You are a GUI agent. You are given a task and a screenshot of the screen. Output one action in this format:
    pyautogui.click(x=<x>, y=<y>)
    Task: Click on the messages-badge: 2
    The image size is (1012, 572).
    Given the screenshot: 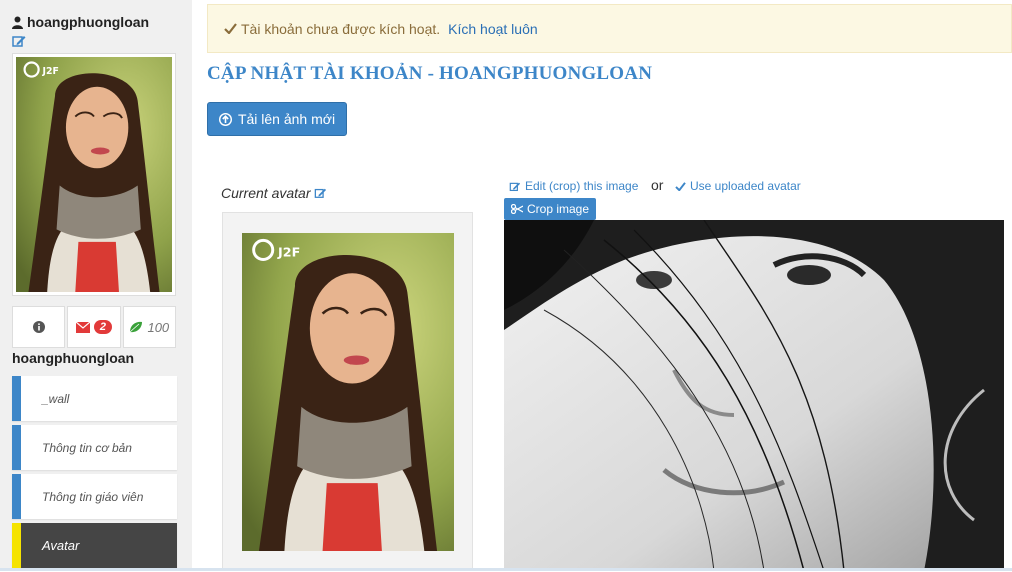 What is the action you would take?
    pyautogui.click(x=103, y=327)
    